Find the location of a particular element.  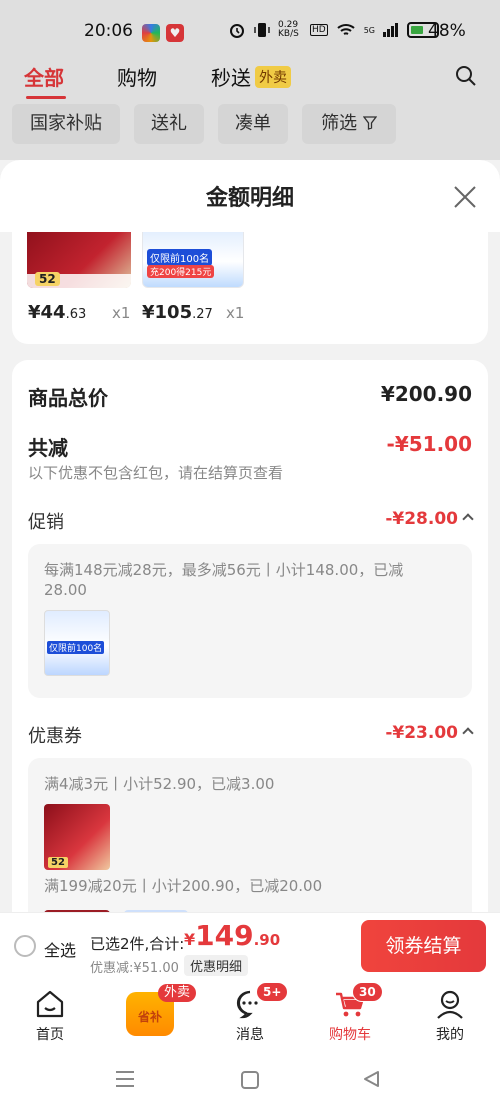

promotion-product-thumbnail: 仅限前100名 is located at coordinates (77, 643).